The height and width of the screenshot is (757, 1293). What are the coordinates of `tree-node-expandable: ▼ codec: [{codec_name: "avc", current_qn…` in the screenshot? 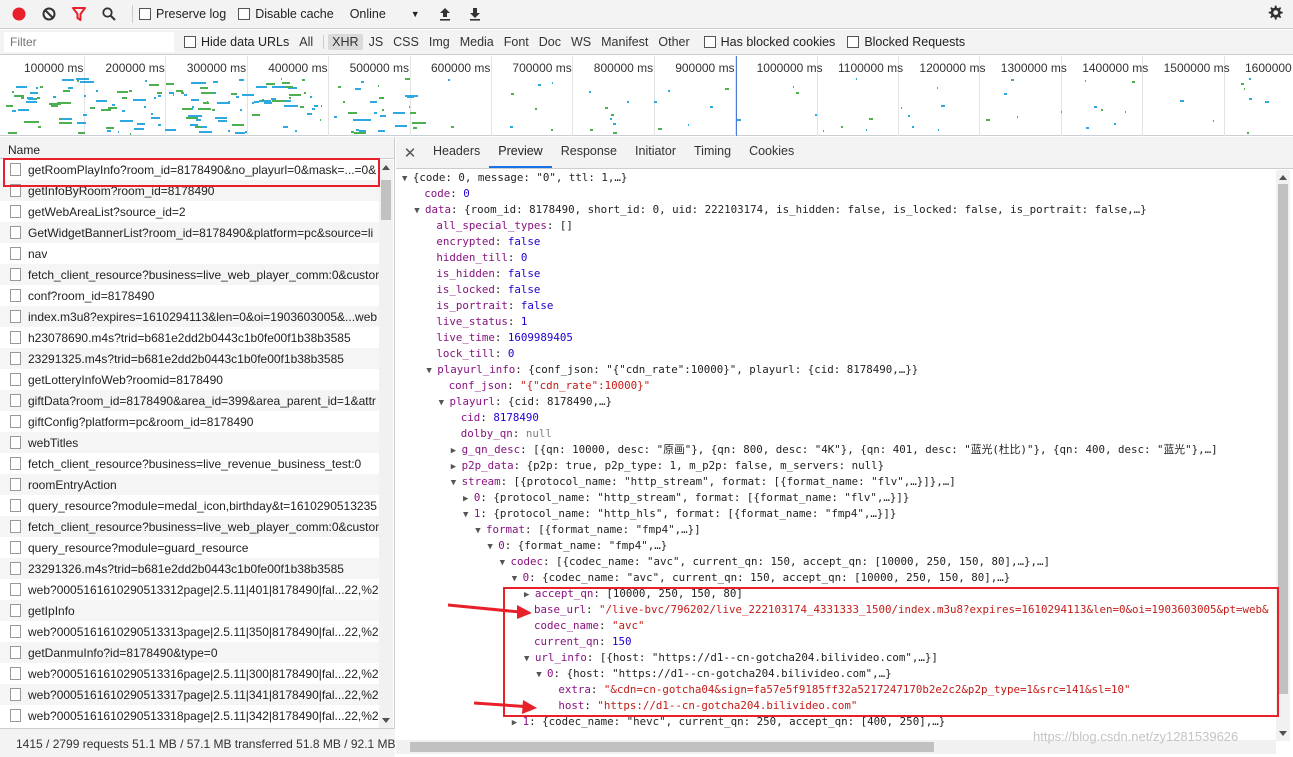 It's located at (836, 562).